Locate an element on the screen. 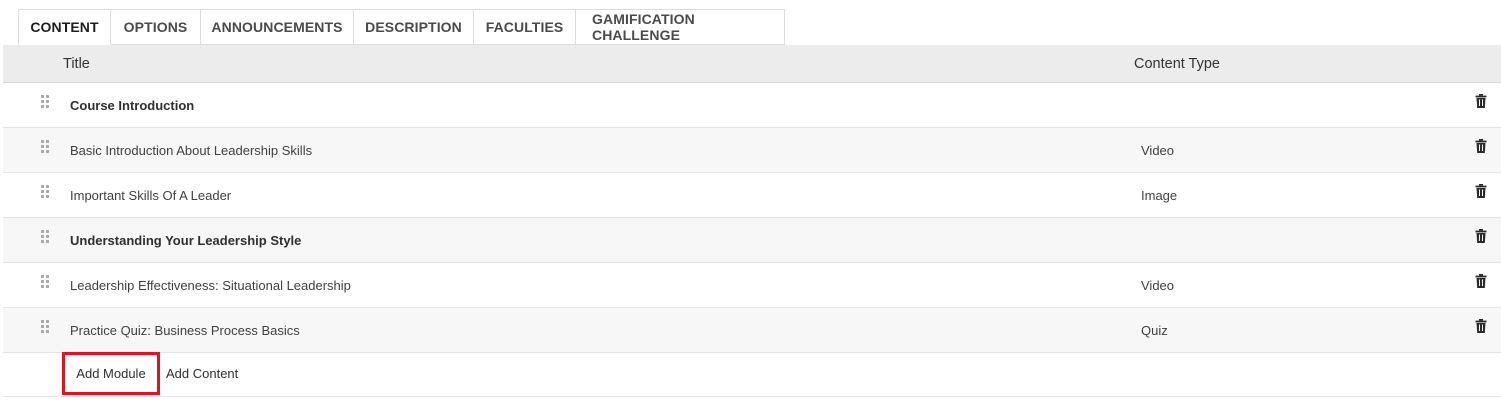  tab-description: DESCRIPTION is located at coordinates (414, 27).